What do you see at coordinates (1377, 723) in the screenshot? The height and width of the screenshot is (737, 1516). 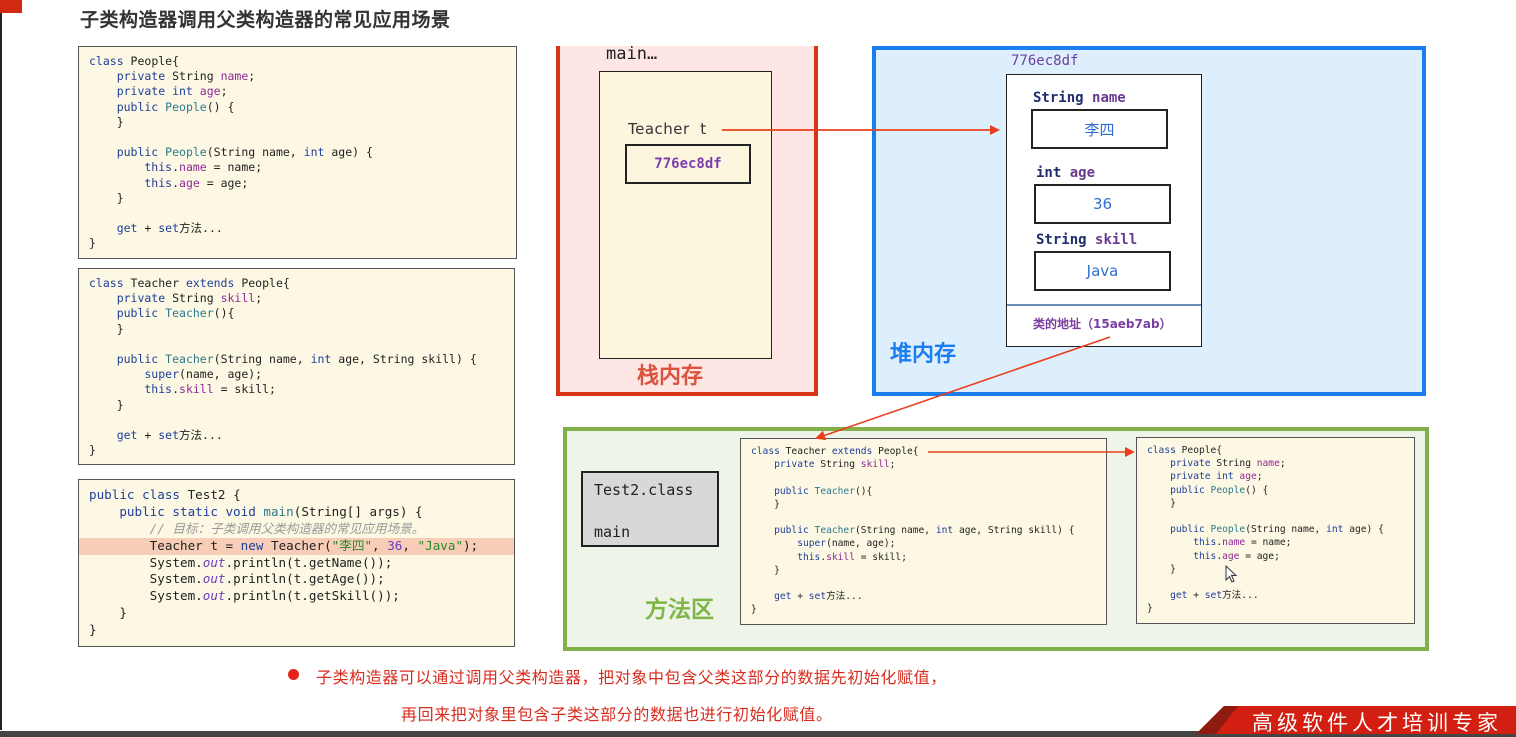 I see `brand-slogan: 高级软件人才培训专家` at bounding box center [1377, 723].